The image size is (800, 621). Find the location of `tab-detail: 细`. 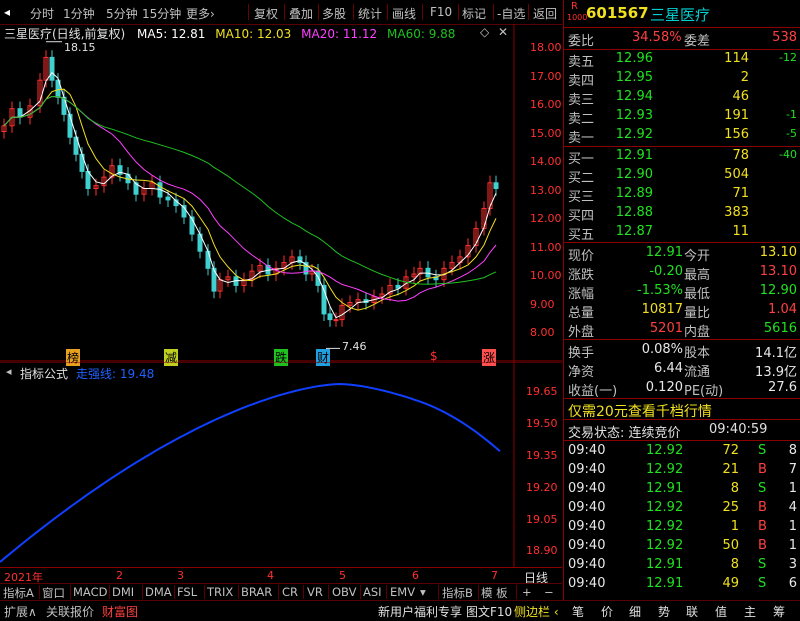

tab-detail: 细 is located at coordinates (635, 611).